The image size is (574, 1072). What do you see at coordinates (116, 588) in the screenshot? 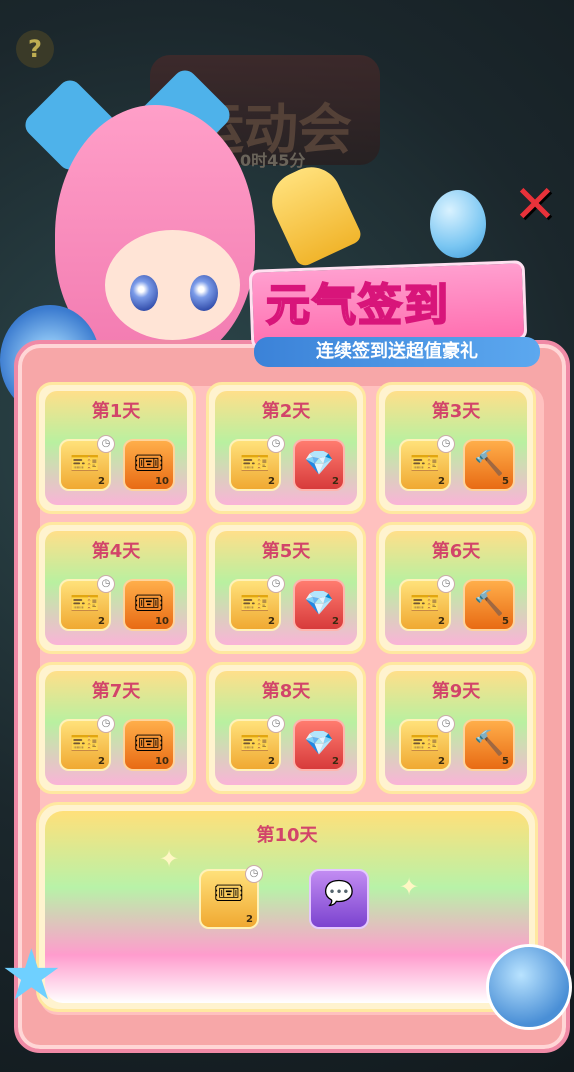
I see `day-card-4: 第4天 🎫 ◷ 2 🎟 10` at bounding box center [116, 588].